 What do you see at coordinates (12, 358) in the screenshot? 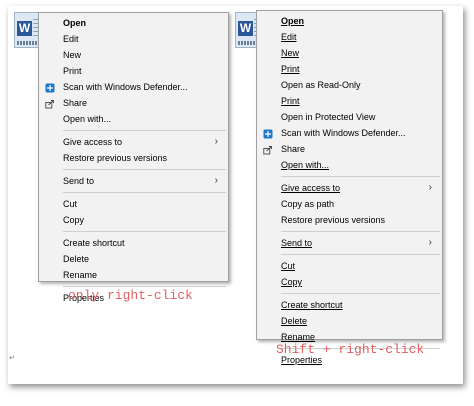
I see `corner-mark: ↵` at bounding box center [12, 358].